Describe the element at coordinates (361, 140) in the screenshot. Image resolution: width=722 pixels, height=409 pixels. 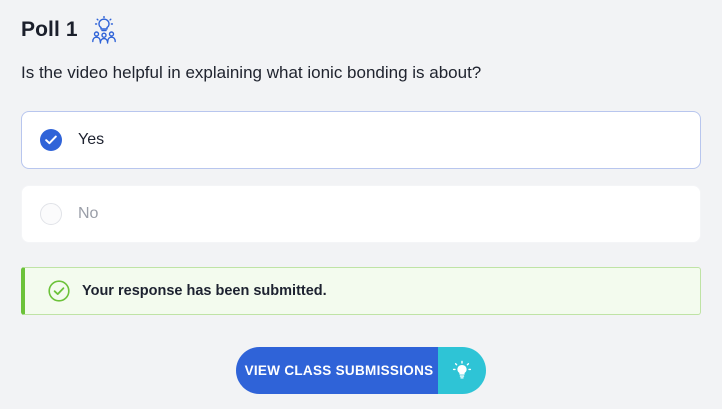
I see `option-yes: Yes` at that location.